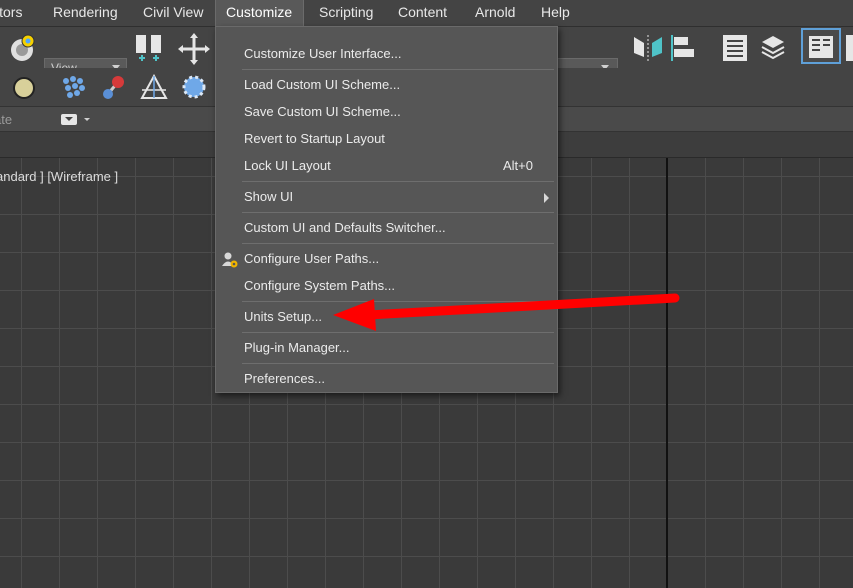  I want to click on ribbon-icon, so click(821, 47).